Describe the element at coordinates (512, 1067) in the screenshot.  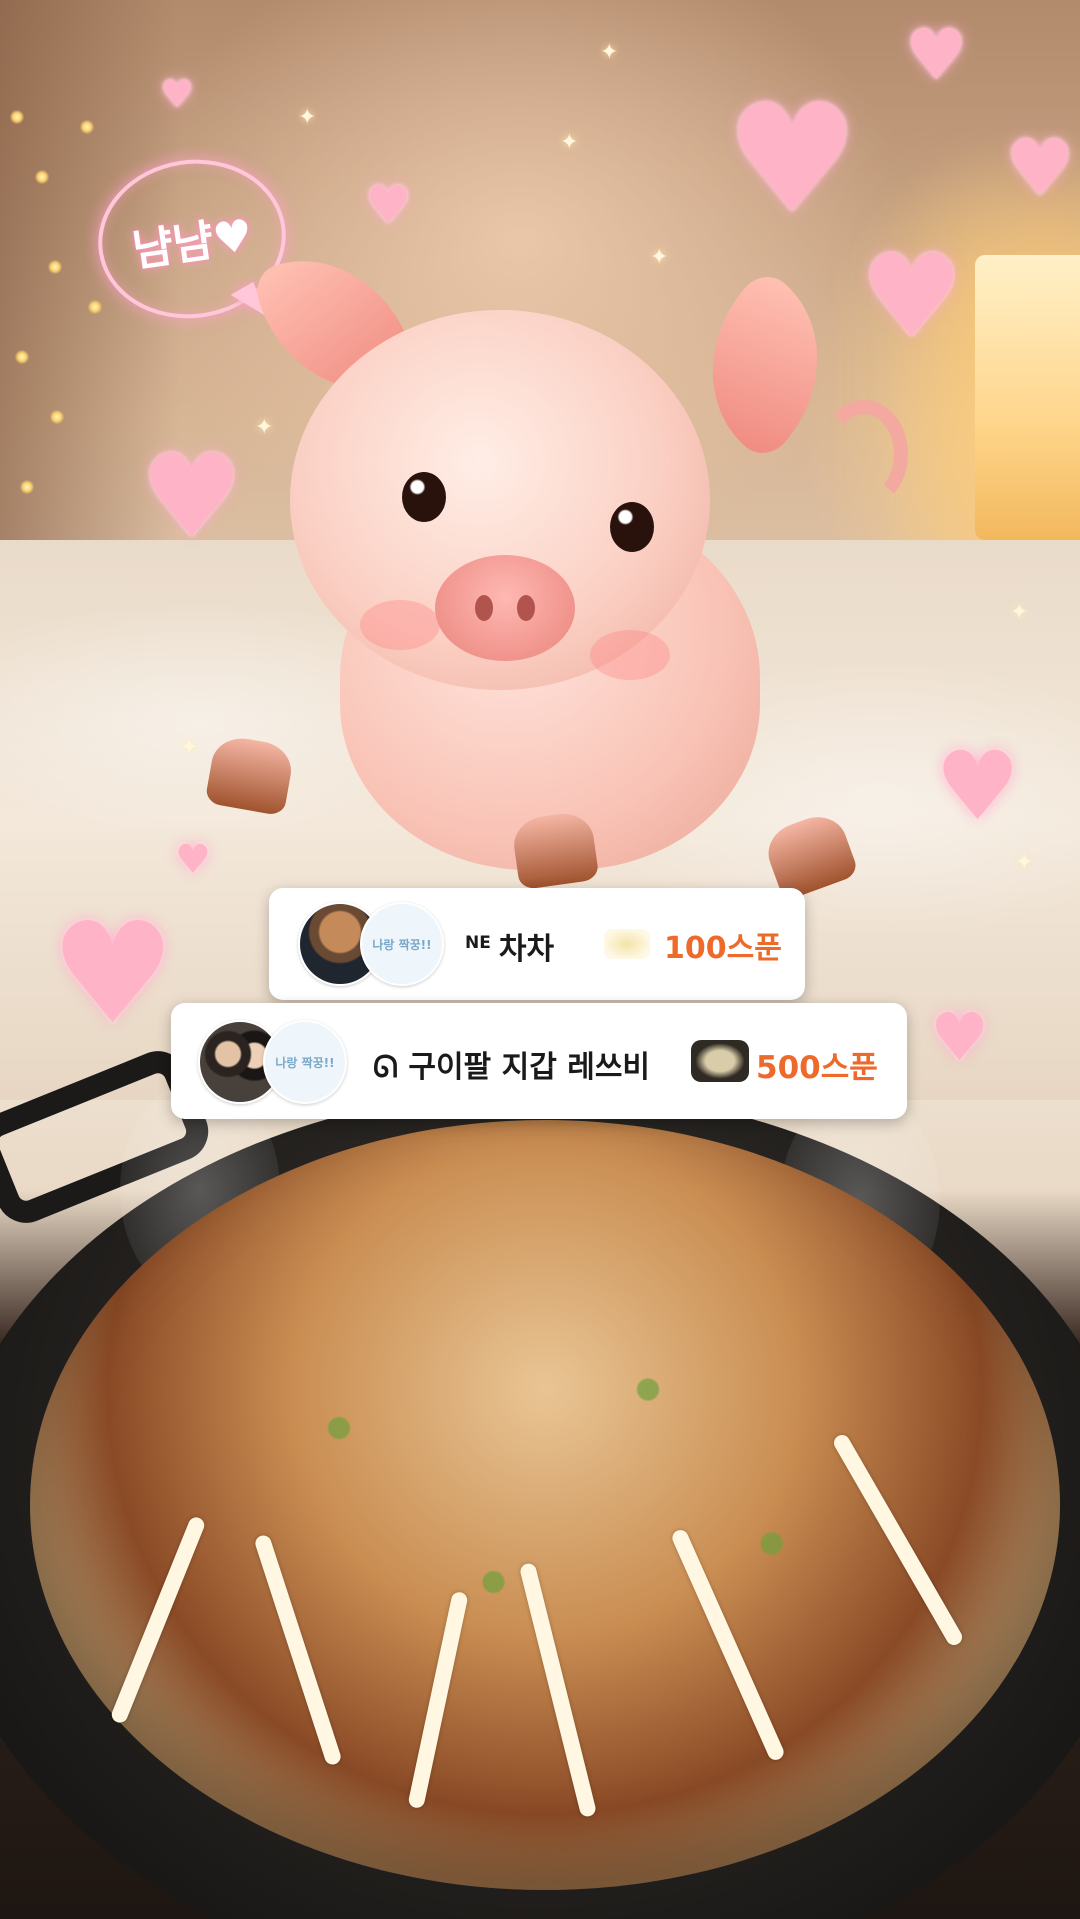
I see `donor-name: ᘏ 구이팔 지갑 레쓰비` at that location.